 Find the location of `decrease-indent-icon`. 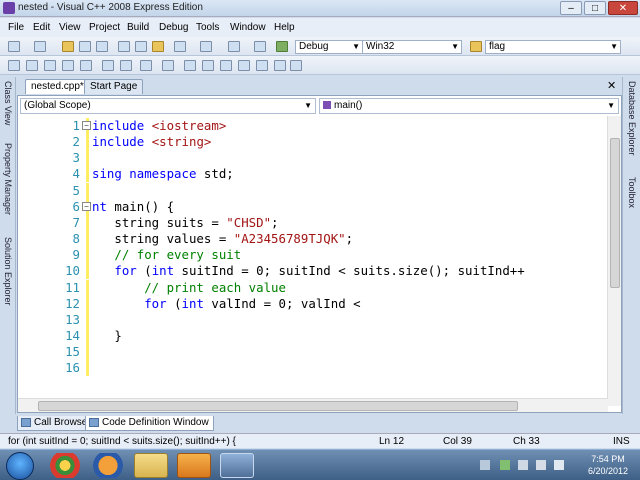

decrease-indent-icon is located at coordinates (108, 65).